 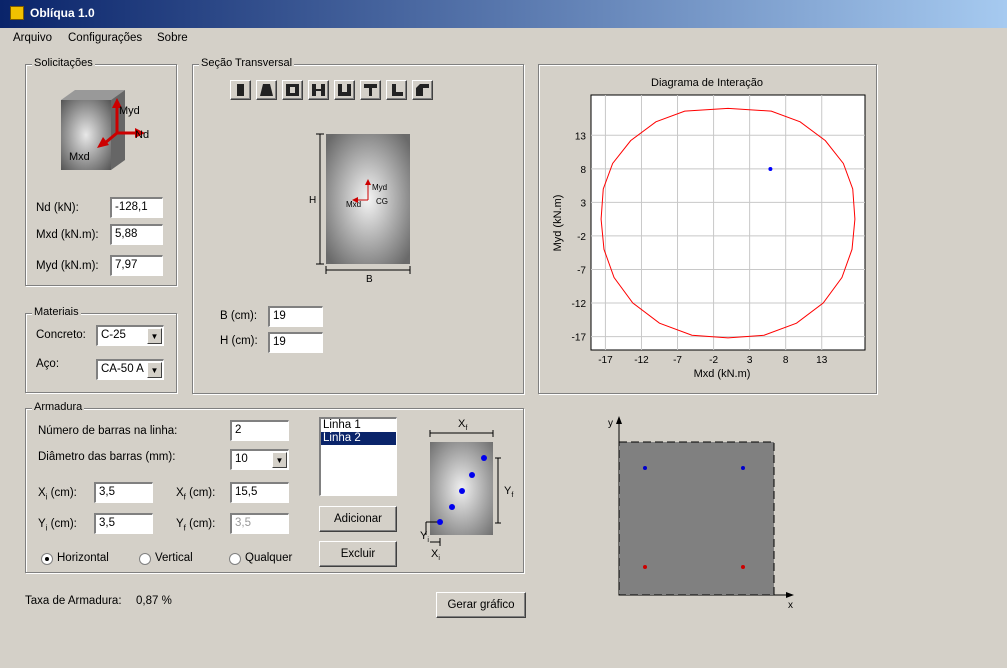 I want to click on solicitacoes-title: Solicitações, so click(x=63, y=63).